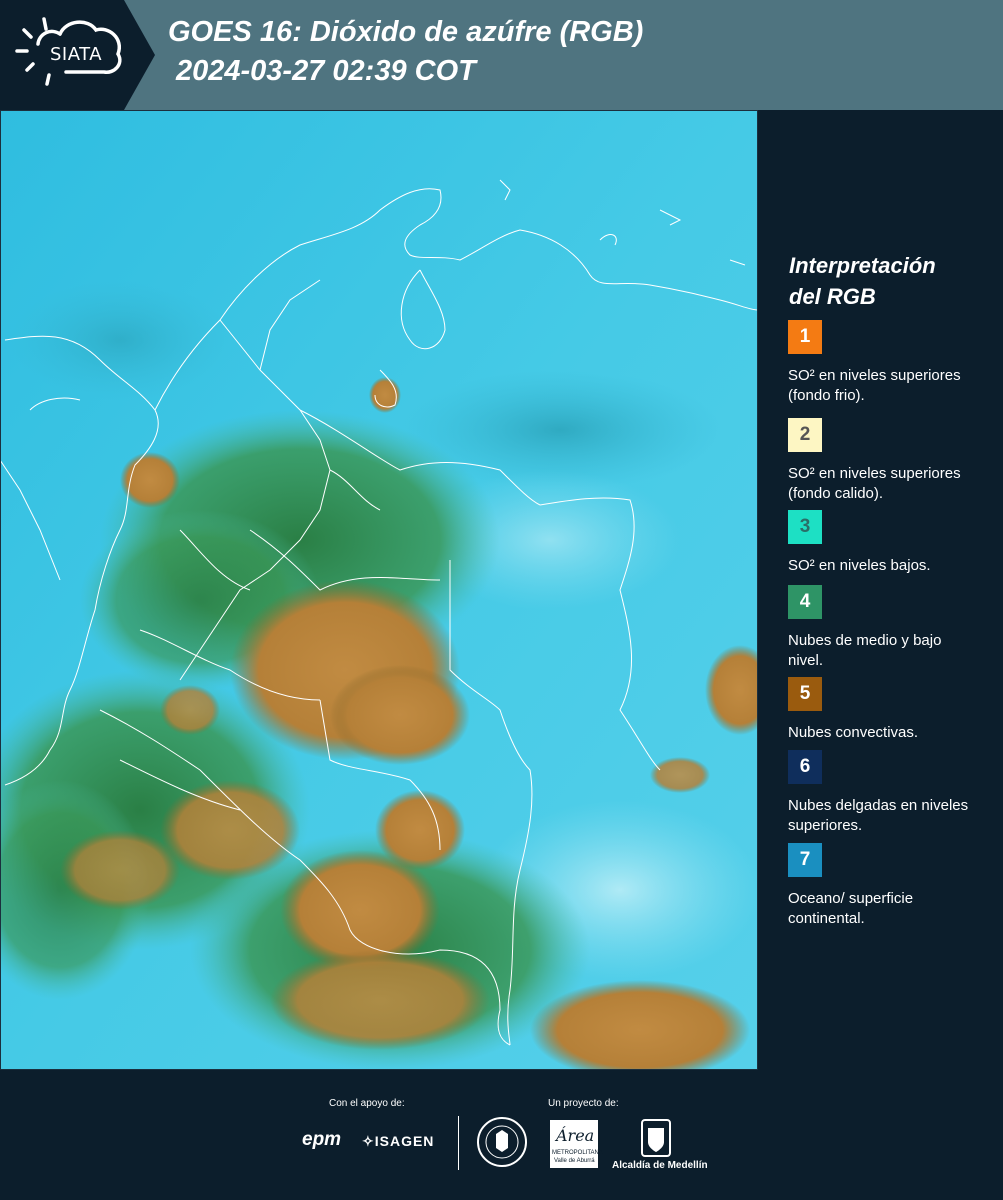  What do you see at coordinates (851, 908) in the screenshot?
I see `legend-label-7: Oceano/ superficie continental.` at bounding box center [851, 908].